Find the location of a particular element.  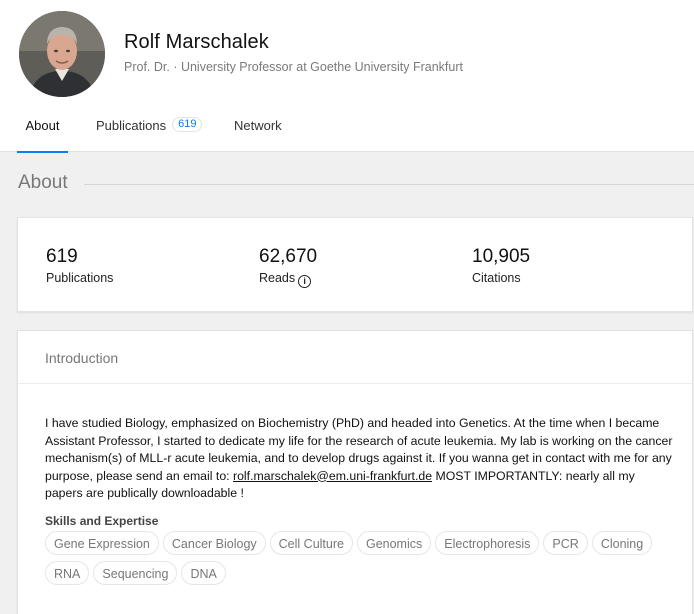

stat-citations-value: 10,905 is located at coordinates (501, 256).